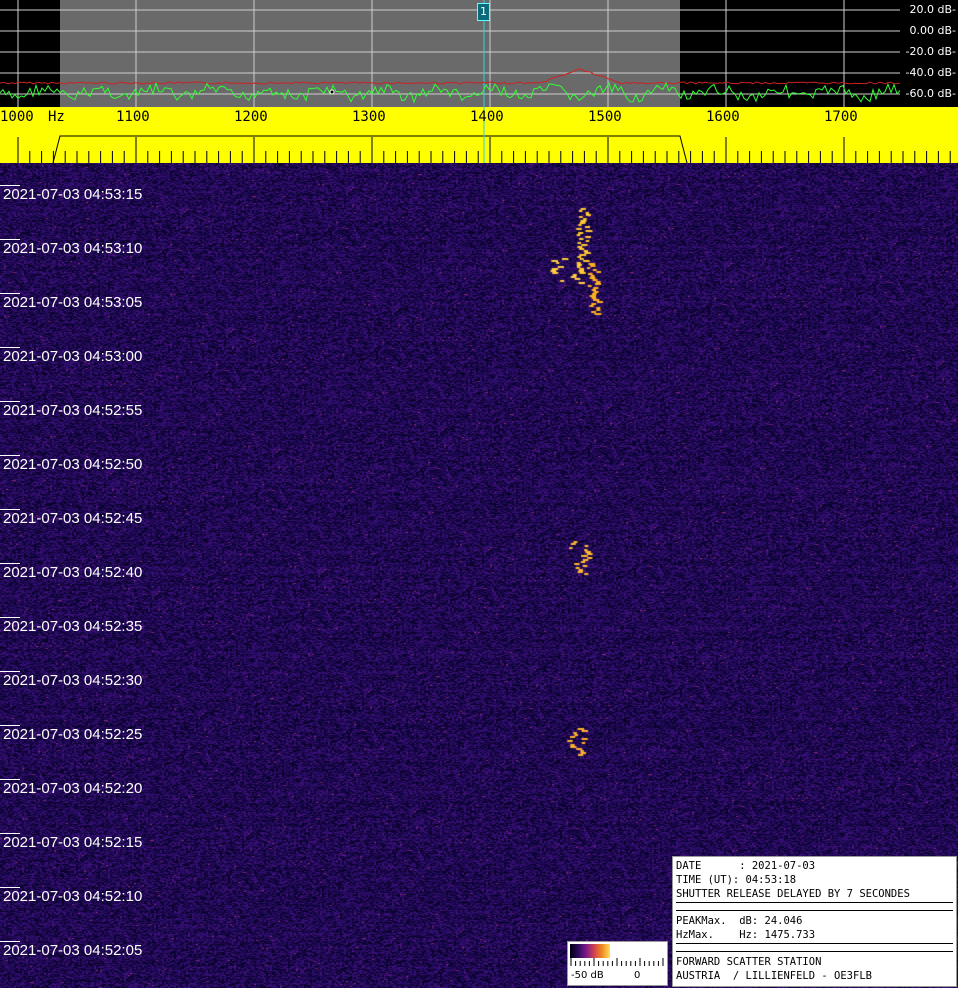 Image resolution: width=958 pixels, height=988 pixels. I want to click on timestamp-label: 2021-07-03 04:53:10, so click(73, 248).